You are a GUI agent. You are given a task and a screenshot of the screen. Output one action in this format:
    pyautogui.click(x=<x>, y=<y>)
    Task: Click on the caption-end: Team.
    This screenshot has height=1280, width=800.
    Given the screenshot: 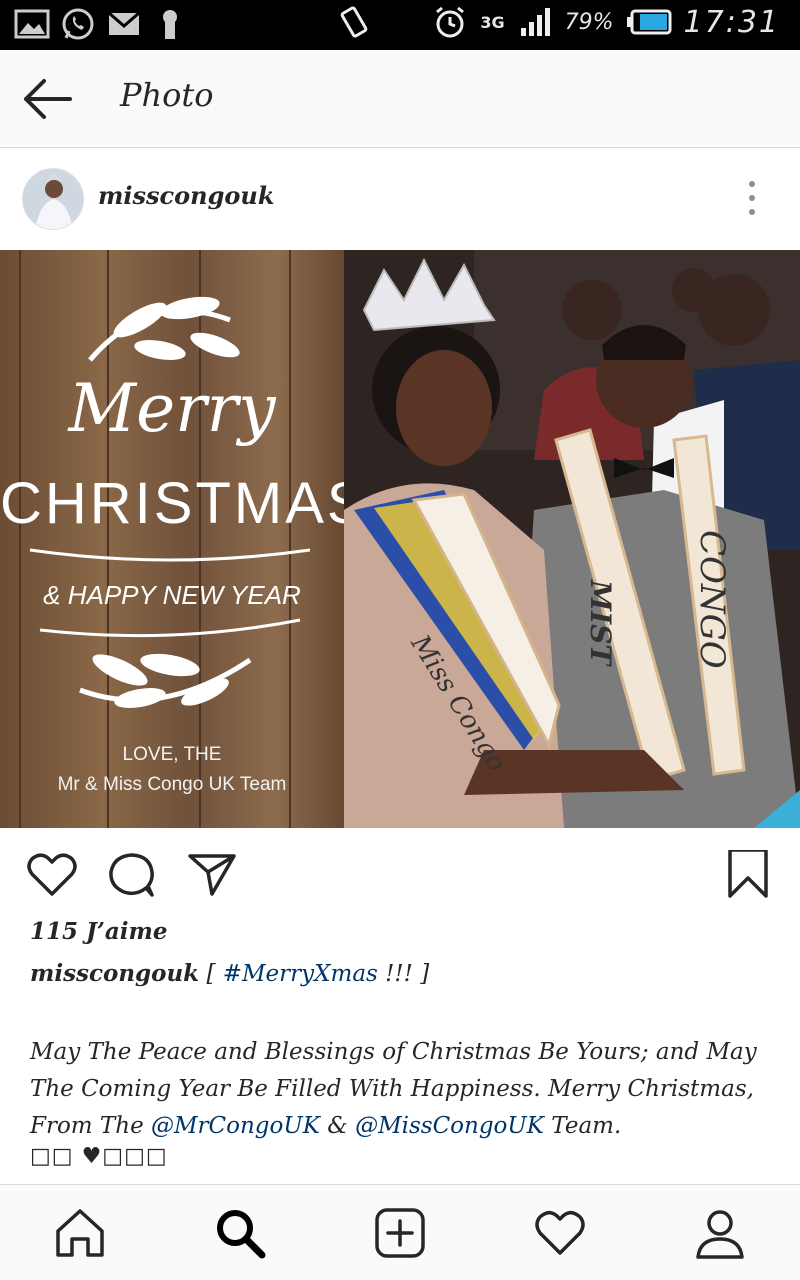 What is the action you would take?
    pyautogui.click(x=586, y=1126)
    